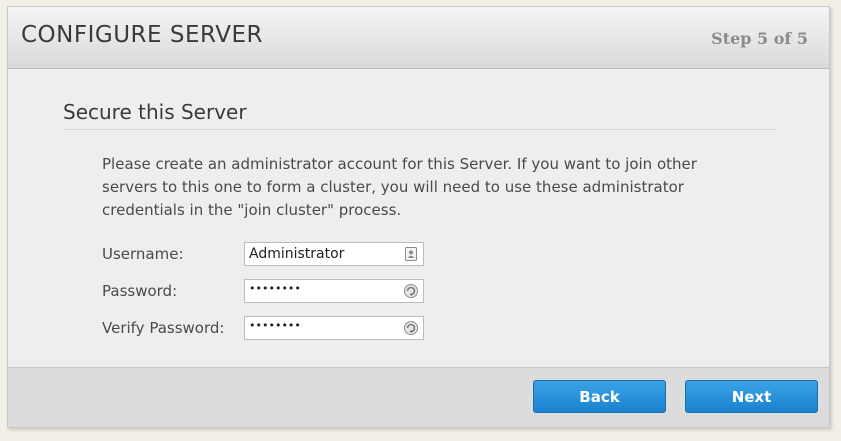 Image resolution: width=841 pixels, height=441 pixels. I want to click on username-row: Username: Administrator, so click(267, 254).